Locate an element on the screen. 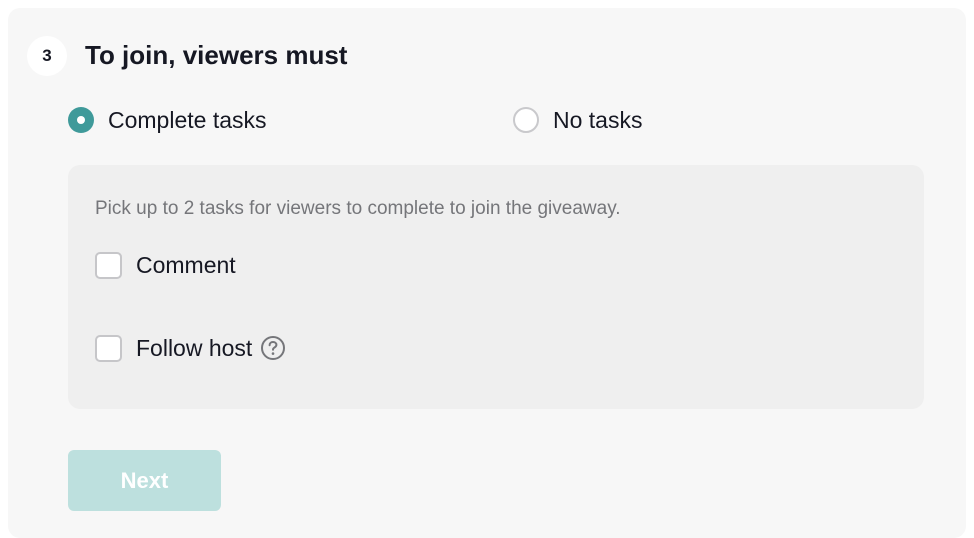  task-checkbox-row-follow-host: Follow host is located at coordinates (190, 348).